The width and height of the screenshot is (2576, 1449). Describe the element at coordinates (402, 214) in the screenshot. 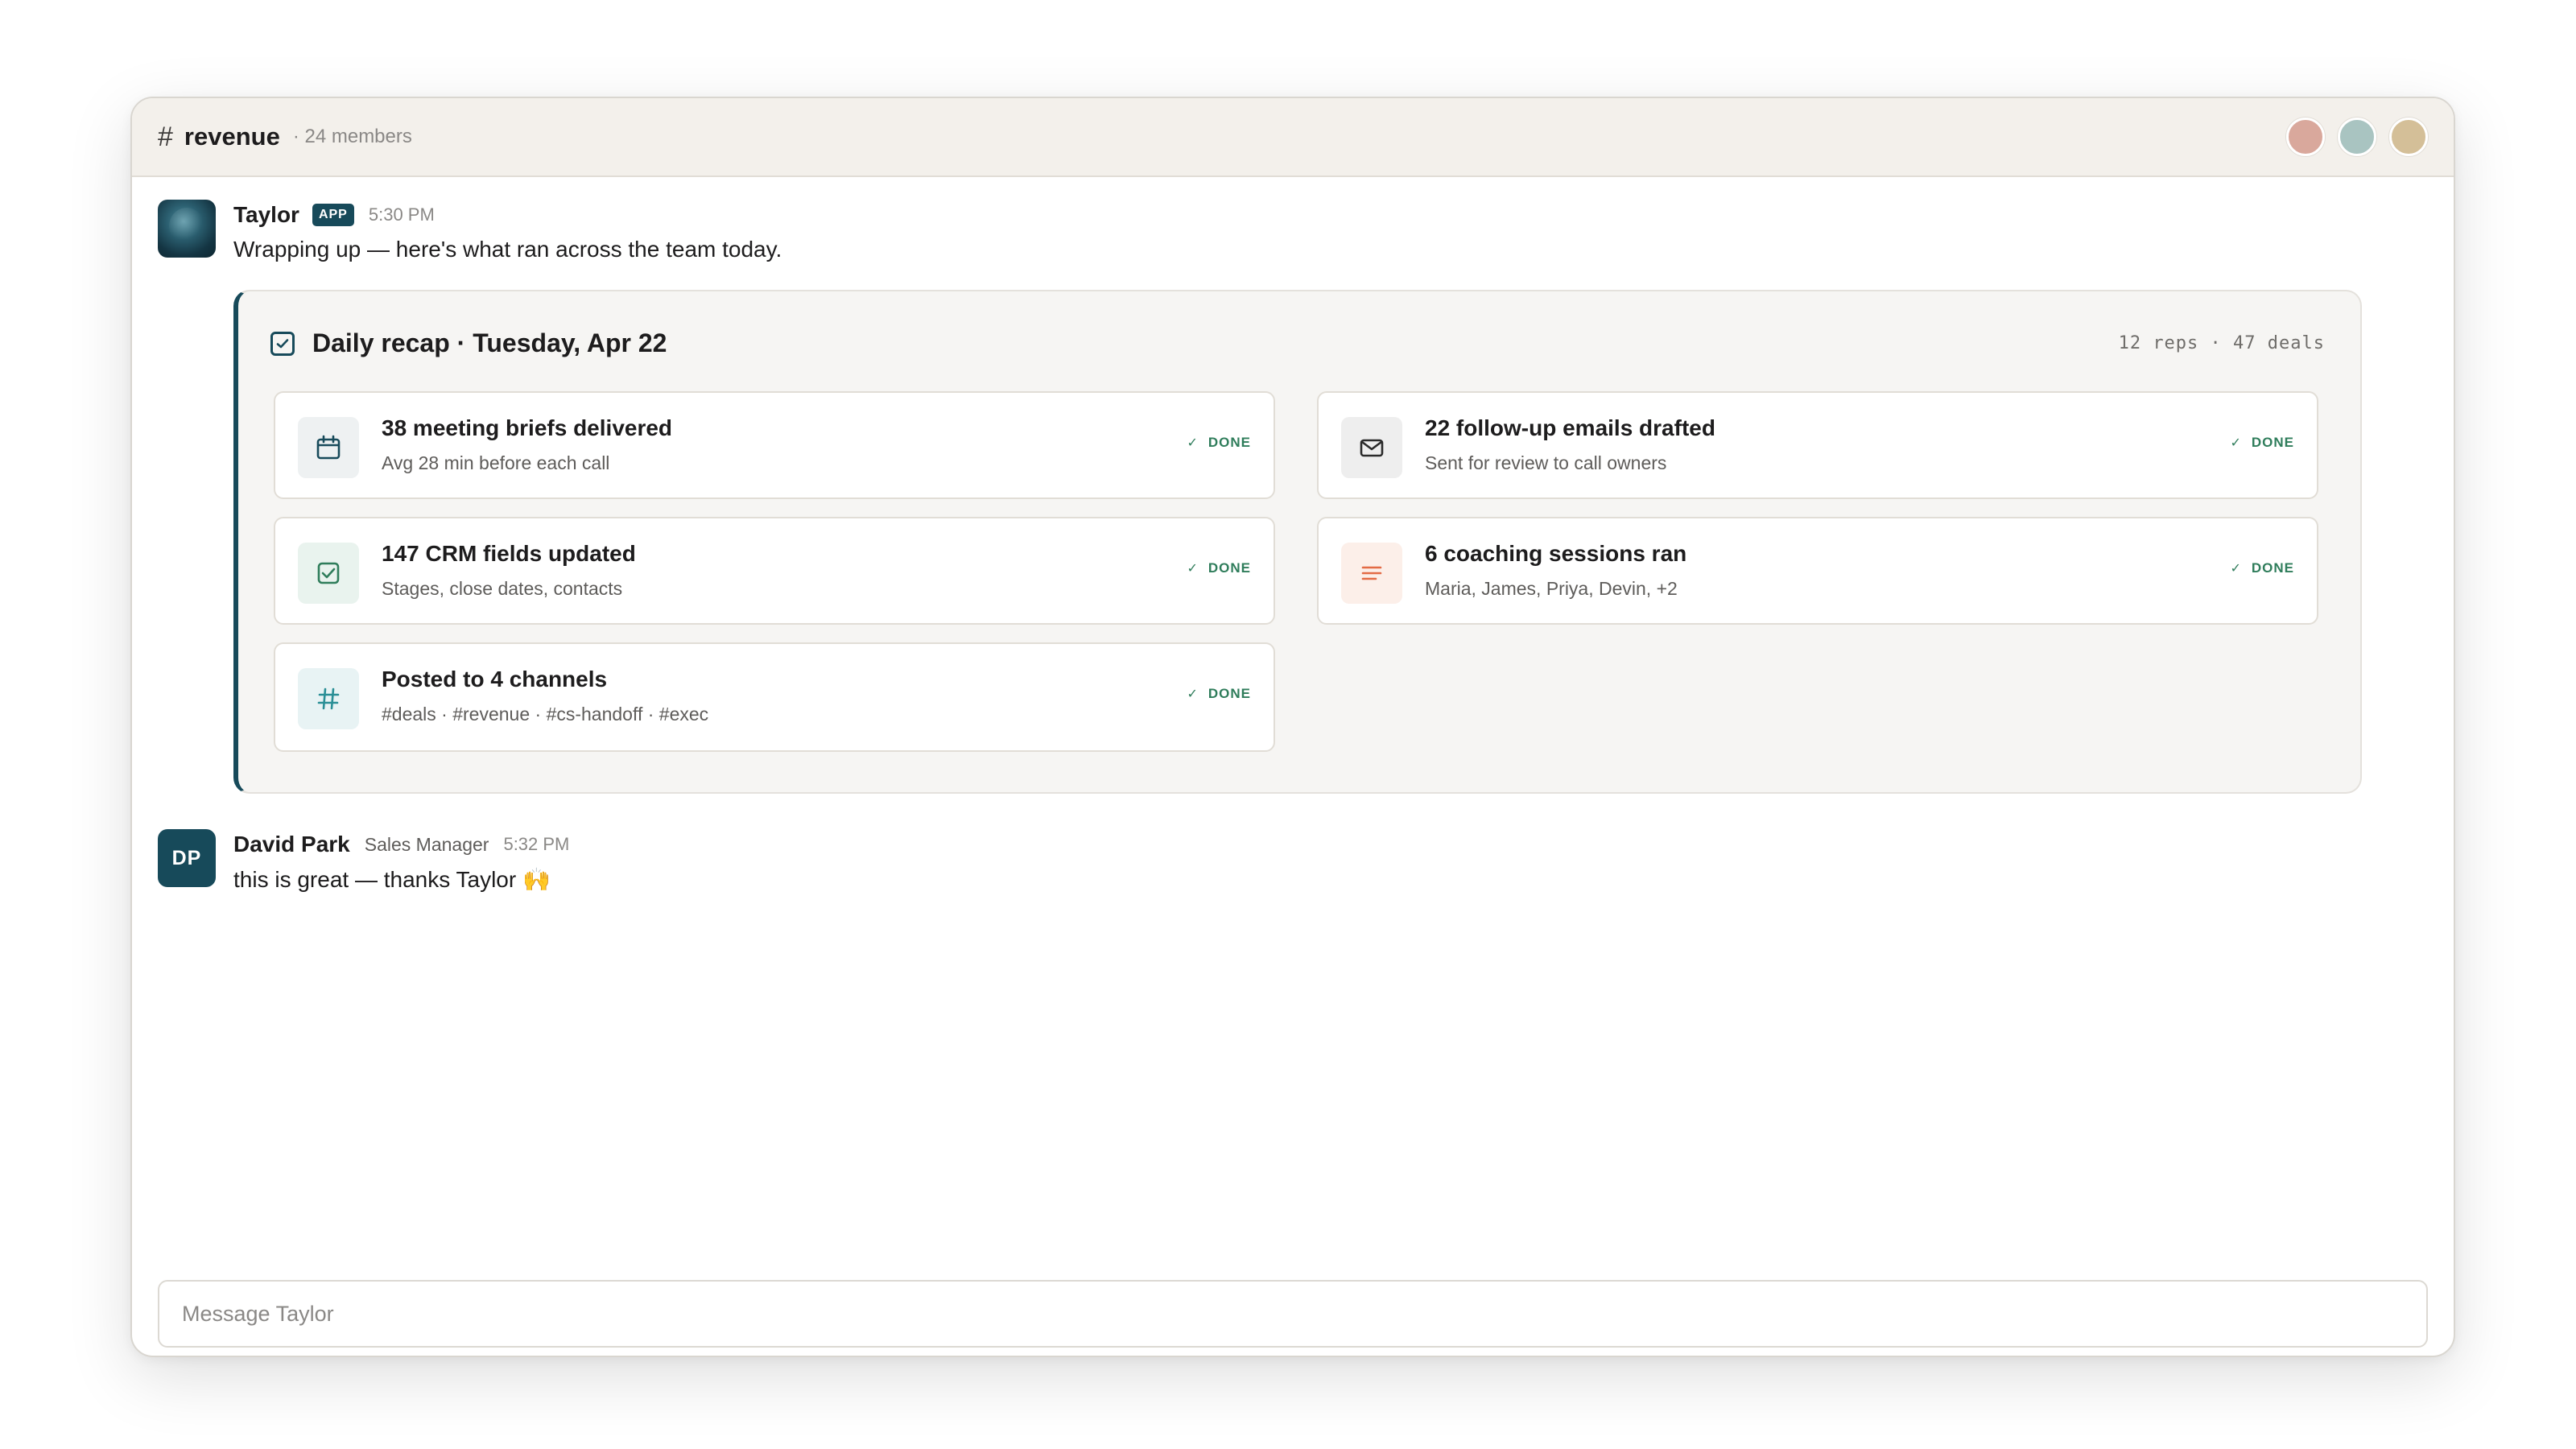

I see `message-timestamp: 5:30 PM` at that location.